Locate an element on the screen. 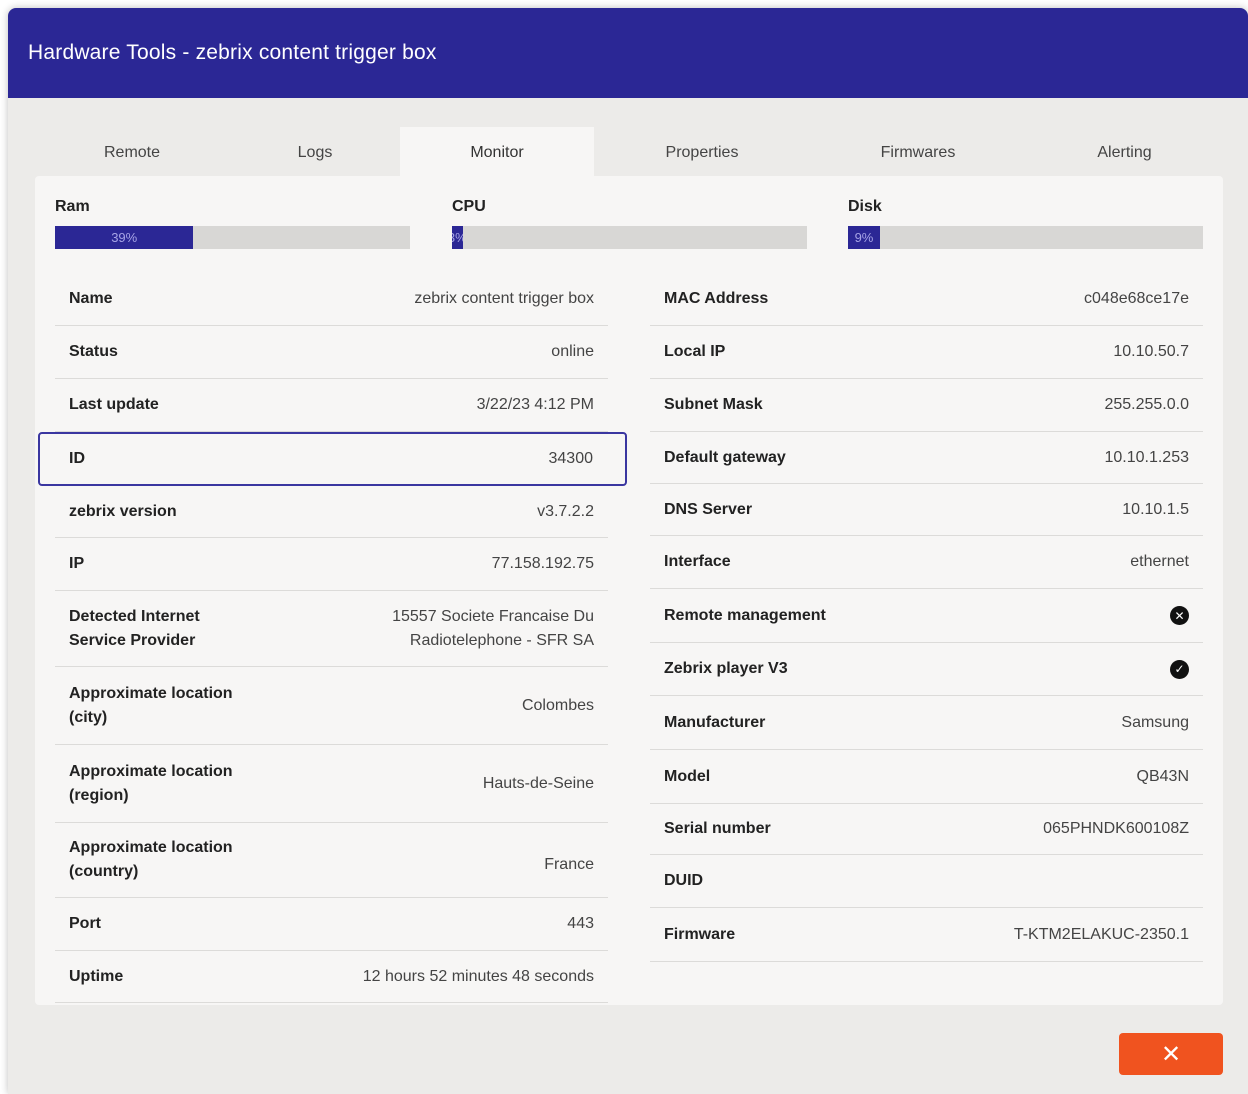 The width and height of the screenshot is (1248, 1094). info-label: Approximate location (city) is located at coordinates (151, 706).